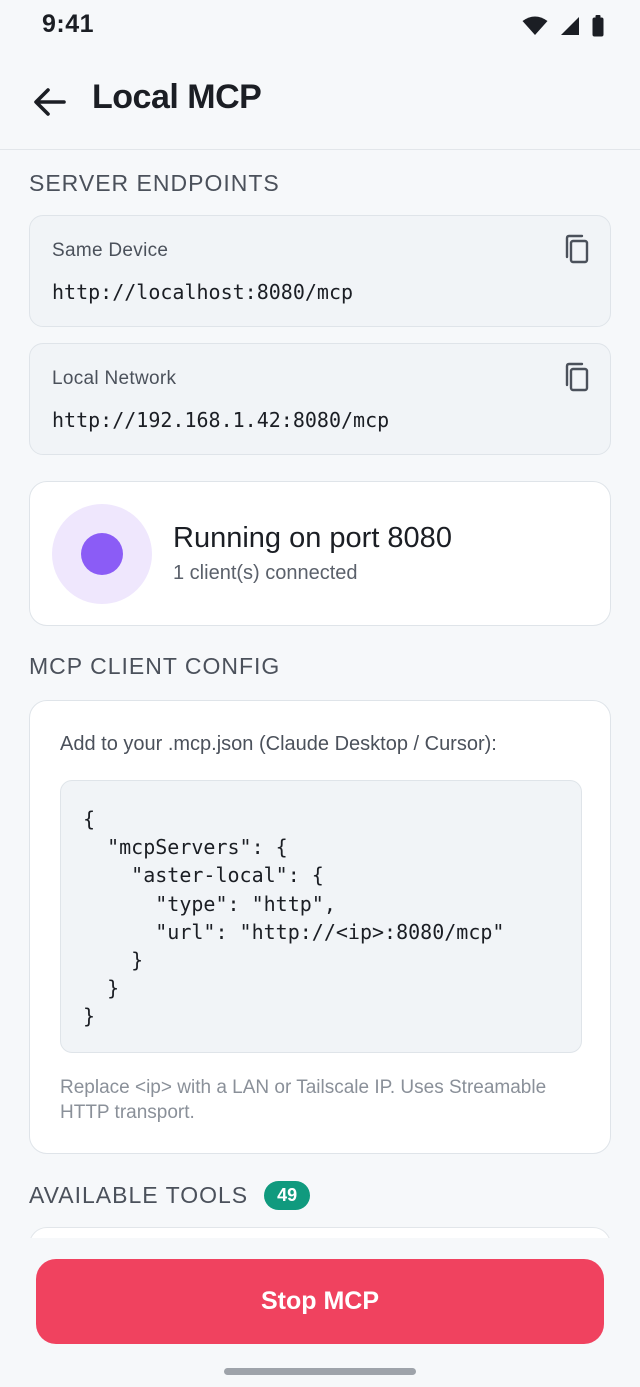  I want to click on wifi-icon, so click(535, 25).